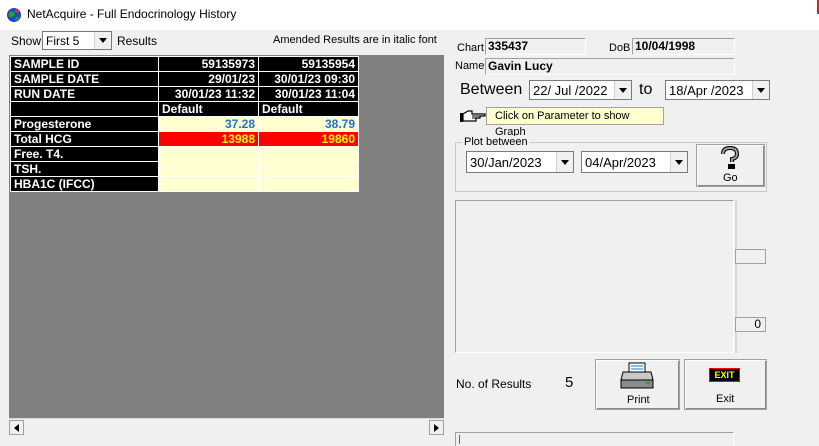 The height and width of the screenshot is (446, 819). I want to click on table-row: SAMPLE ID 59135973 59135954, so click(184, 64).